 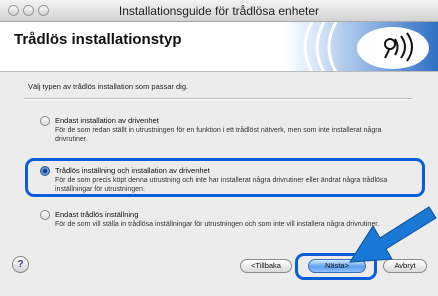 What do you see at coordinates (266, 266) in the screenshot?
I see `back-button: <Tillbaka` at bounding box center [266, 266].